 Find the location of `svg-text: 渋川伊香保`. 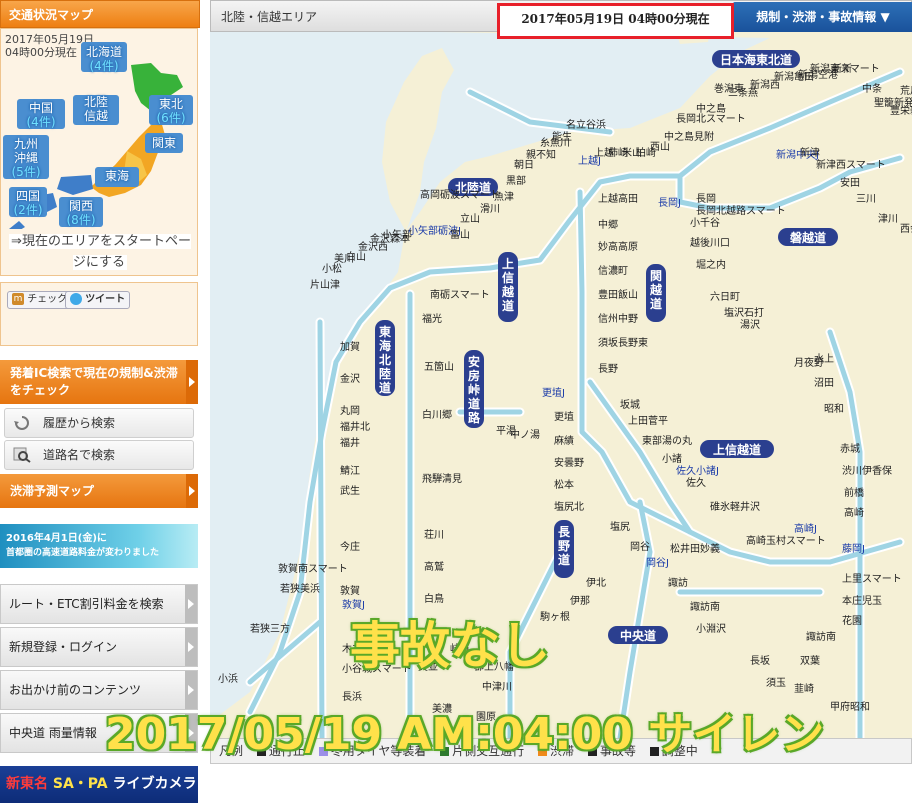

svg-text: 渋川伊香保 is located at coordinates (867, 470).